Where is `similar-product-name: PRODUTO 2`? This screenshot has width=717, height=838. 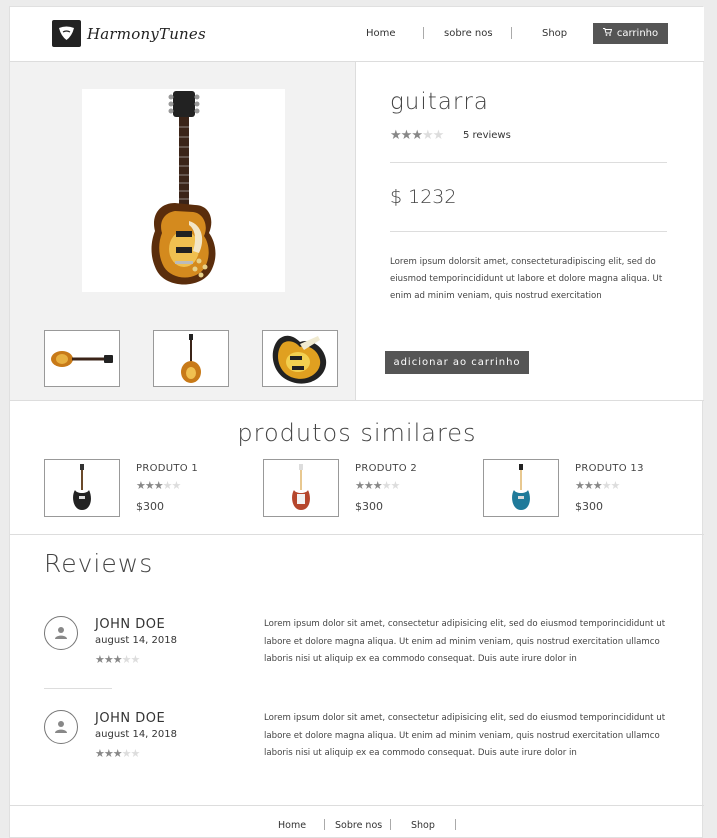
similar-product-name: PRODUTO 2 is located at coordinates (386, 468).